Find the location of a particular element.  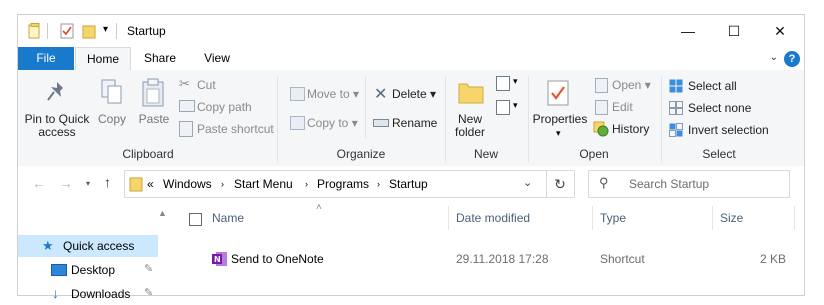

select-all-button: Select all is located at coordinates (712, 86).